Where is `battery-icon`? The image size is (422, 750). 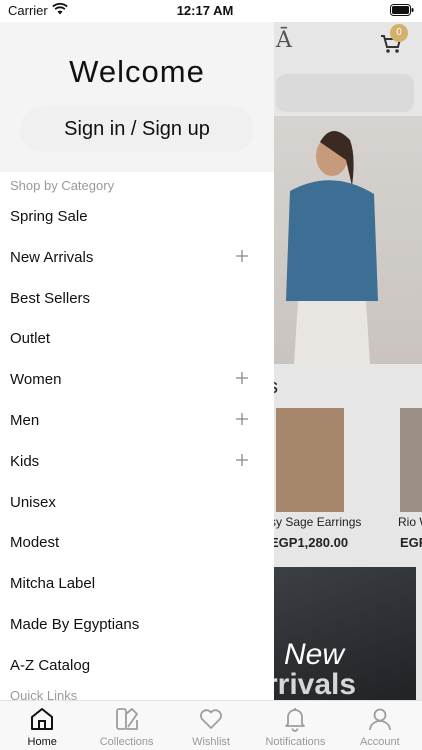 battery-icon is located at coordinates (402, 10).